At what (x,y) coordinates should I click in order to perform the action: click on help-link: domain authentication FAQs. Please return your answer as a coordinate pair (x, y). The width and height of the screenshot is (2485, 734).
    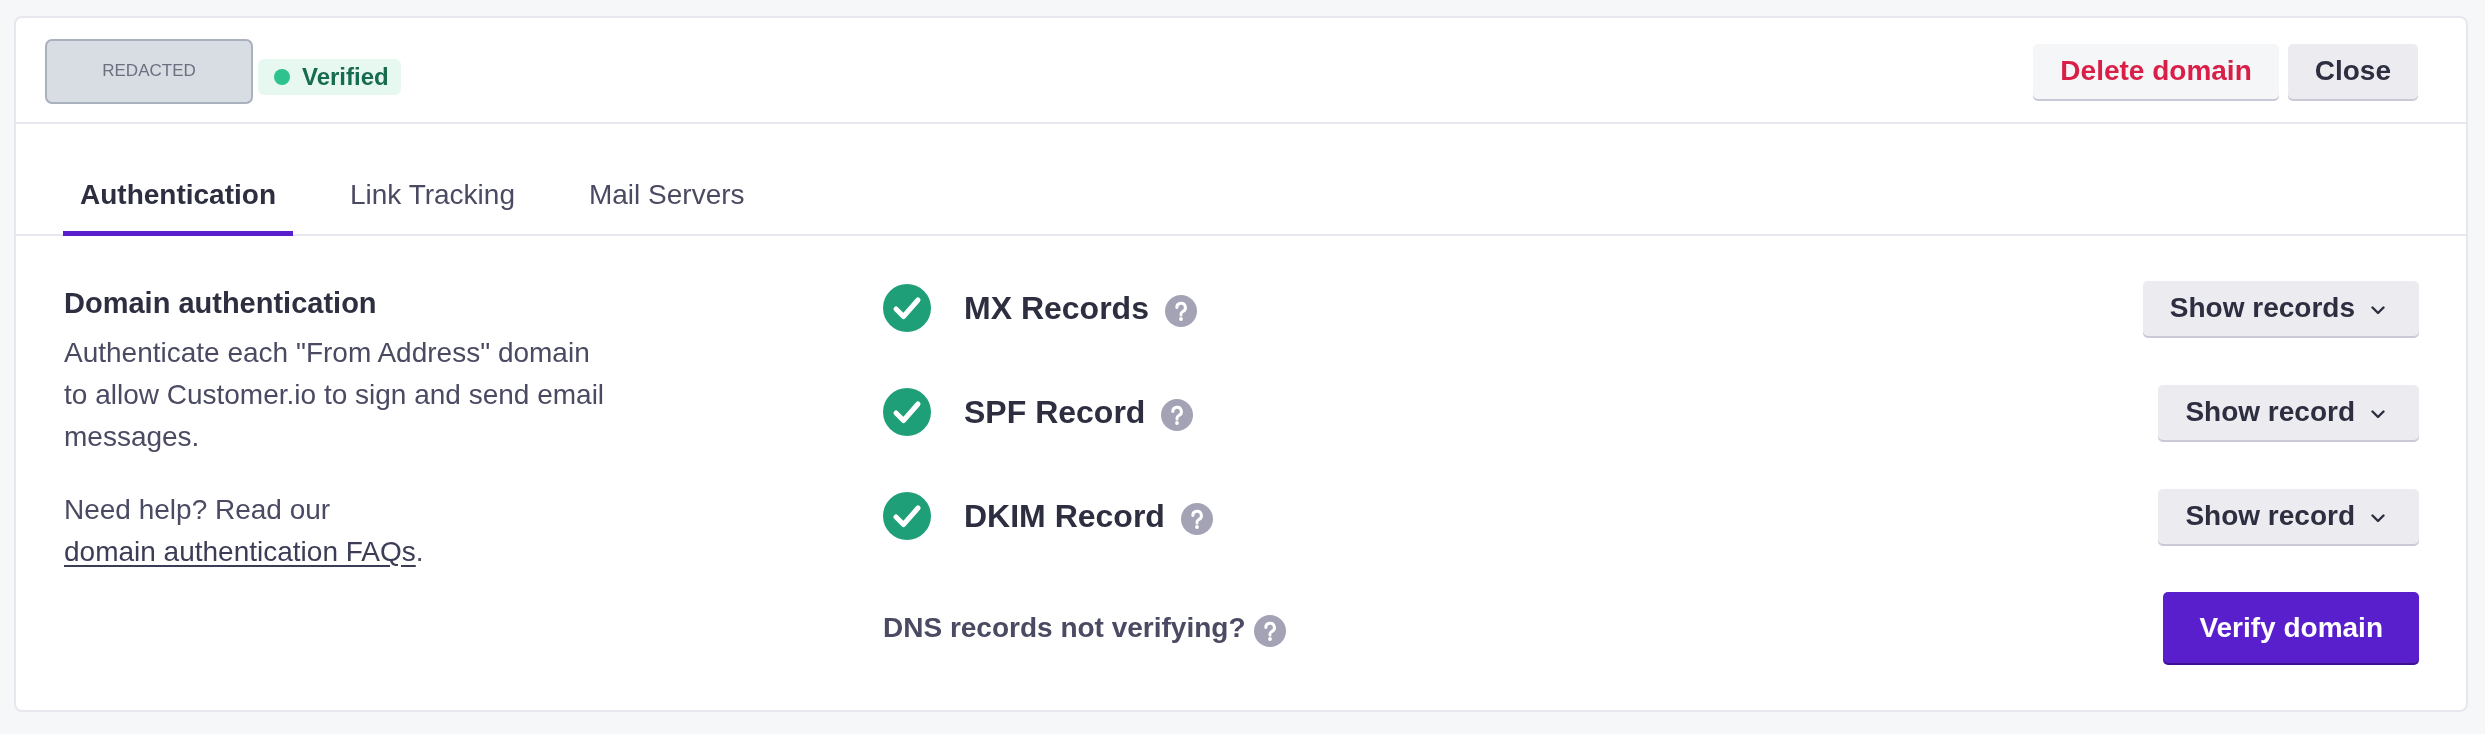
    Looking at the image, I should click on (240, 551).